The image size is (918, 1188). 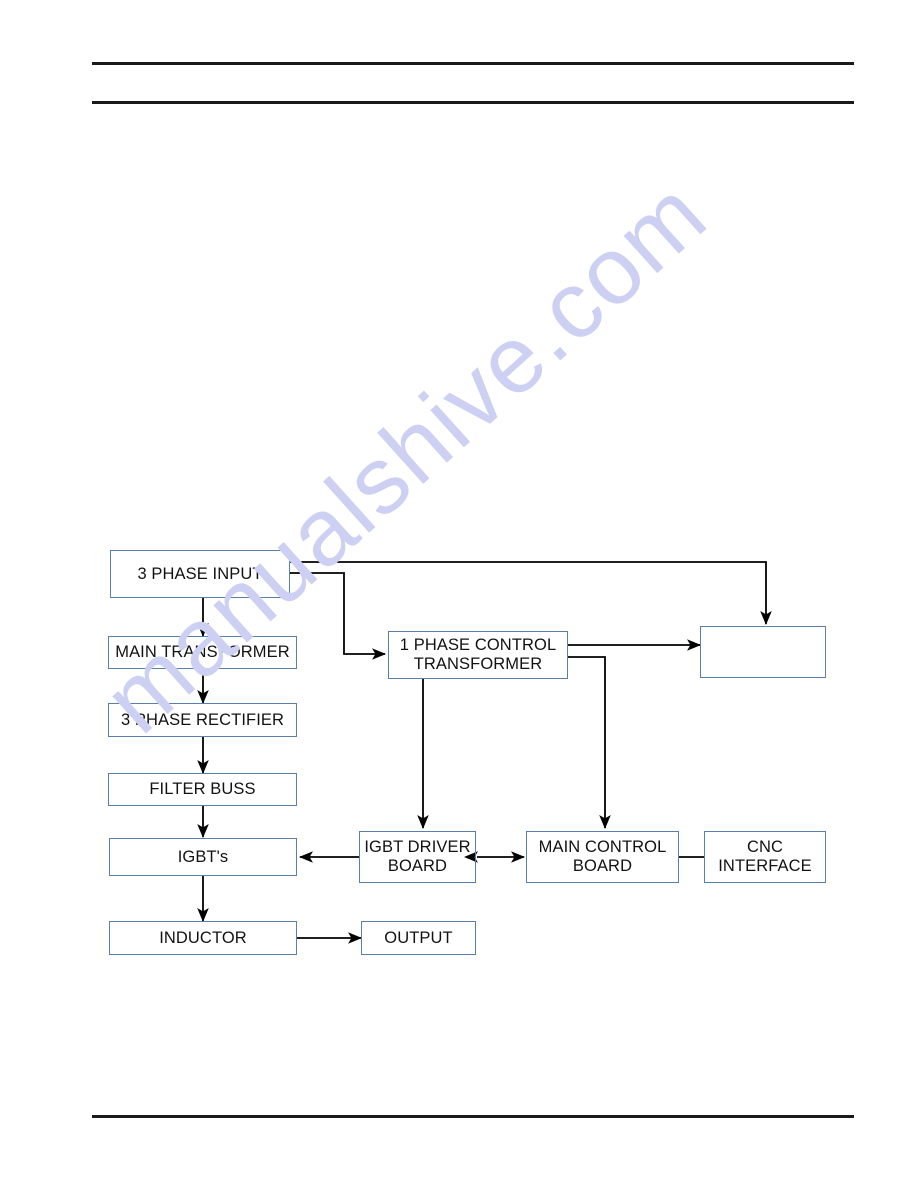 I want to click on node-main-control-board-label: MAIN CONTROL BOARD, so click(x=602, y=856).